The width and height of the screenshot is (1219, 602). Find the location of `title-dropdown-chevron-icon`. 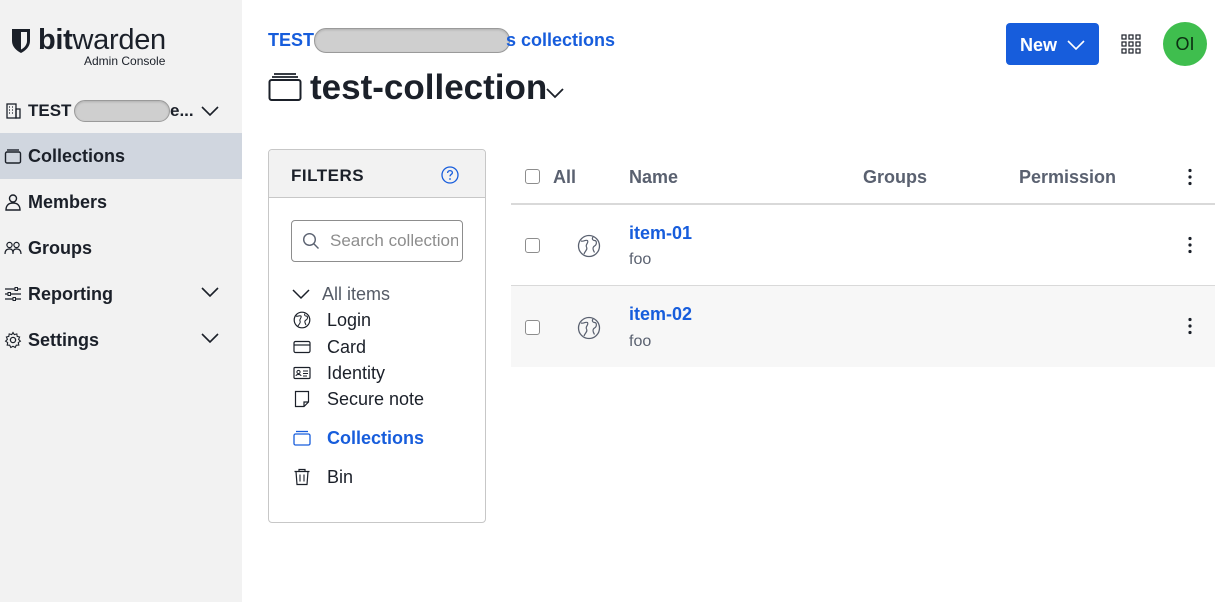

title-dropdown-chevron-icon is located at coordinates (555, 93).